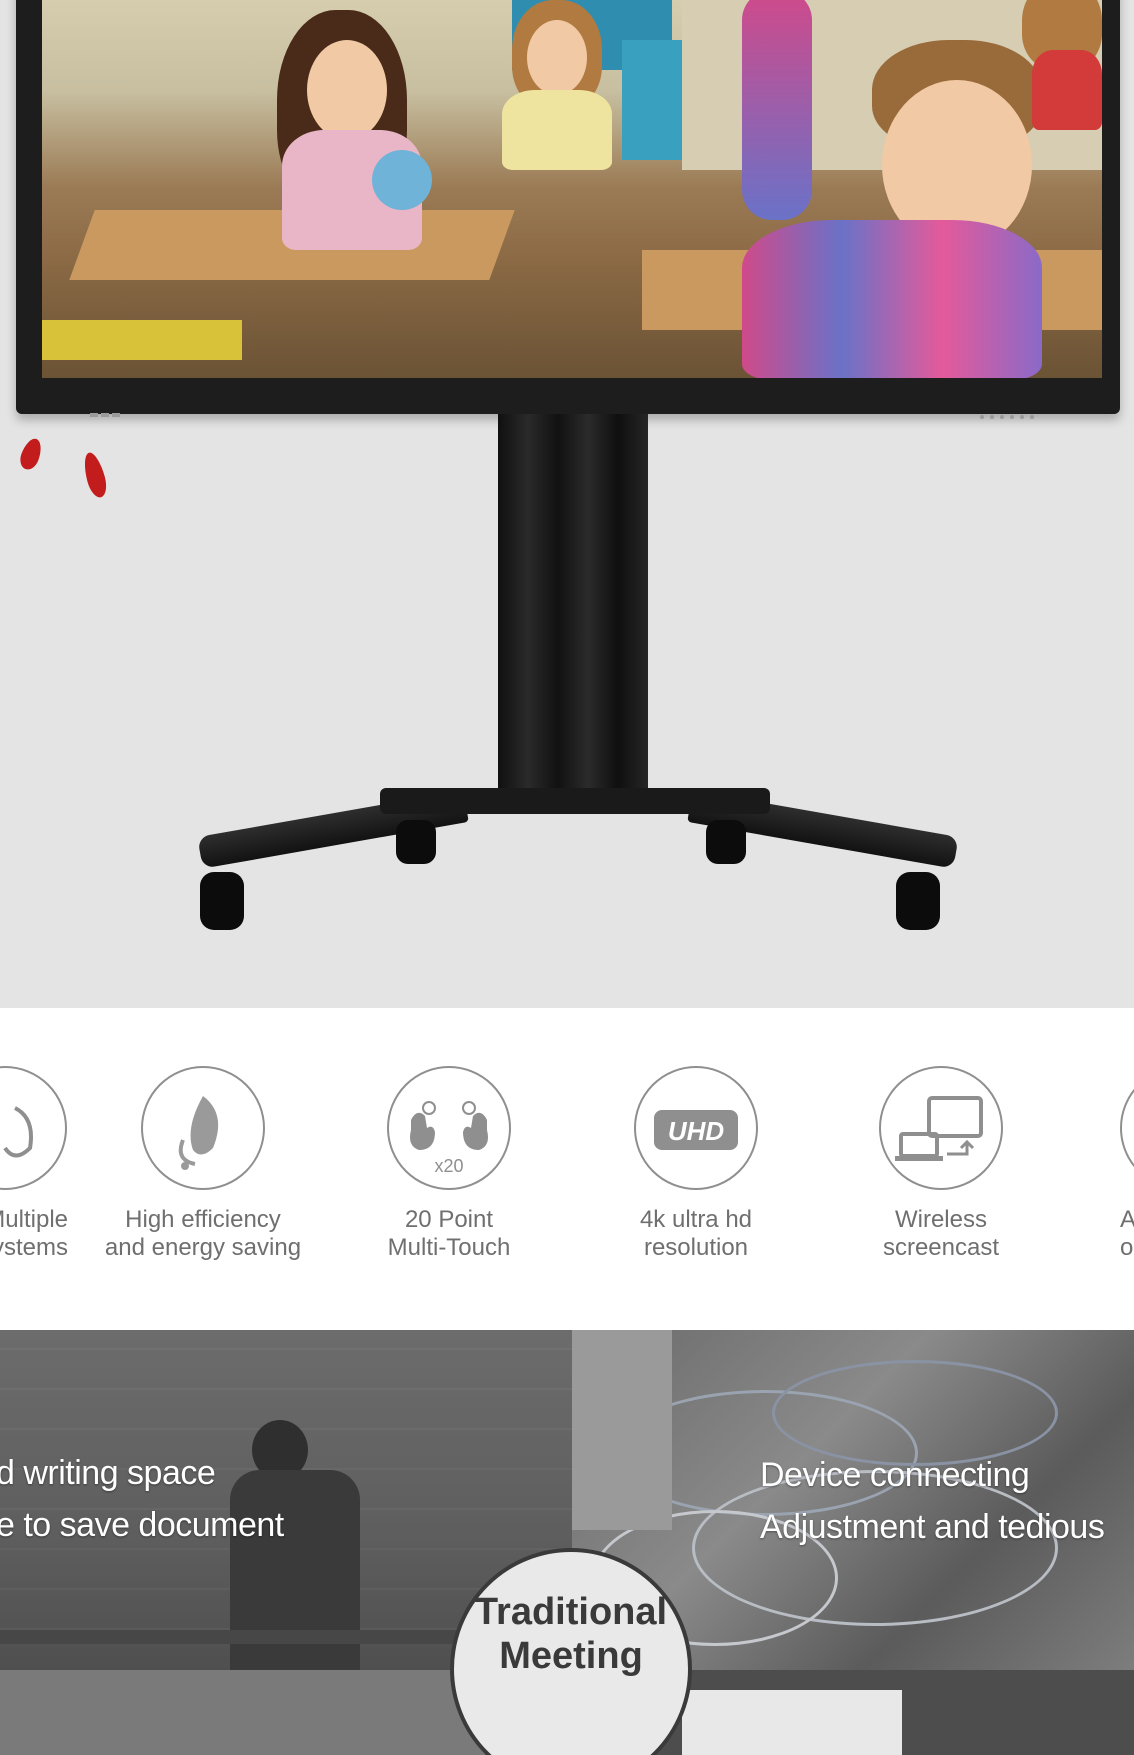 This screenshot has height=1755, width=1134. What do you see at coordinates (940, 1219) in the screenshot?
I see `feature-label-line1: Wireless` at bounding box center [940, 1219].